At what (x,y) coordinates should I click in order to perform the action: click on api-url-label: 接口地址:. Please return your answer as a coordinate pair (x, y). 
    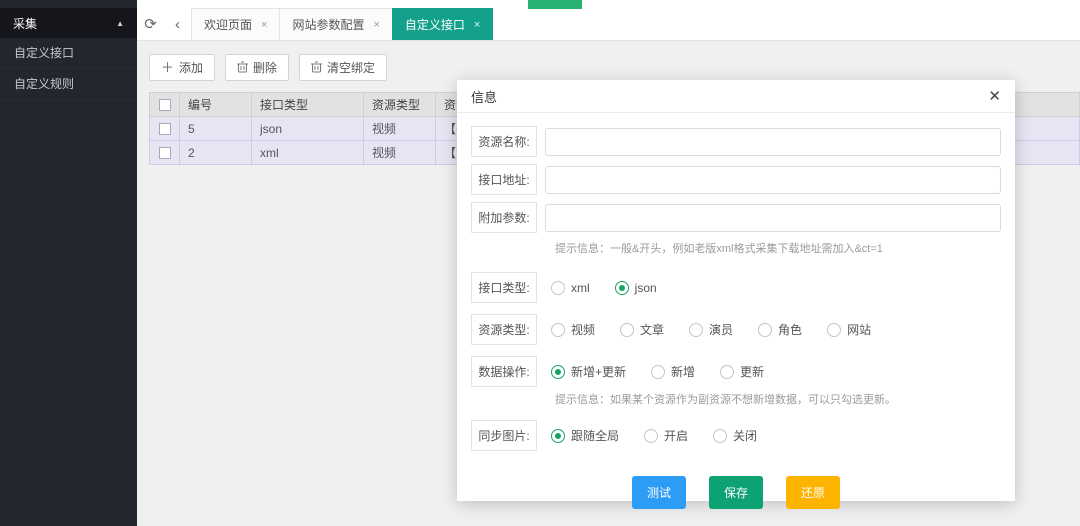
    Looking at the image, I should click on (504, 179).